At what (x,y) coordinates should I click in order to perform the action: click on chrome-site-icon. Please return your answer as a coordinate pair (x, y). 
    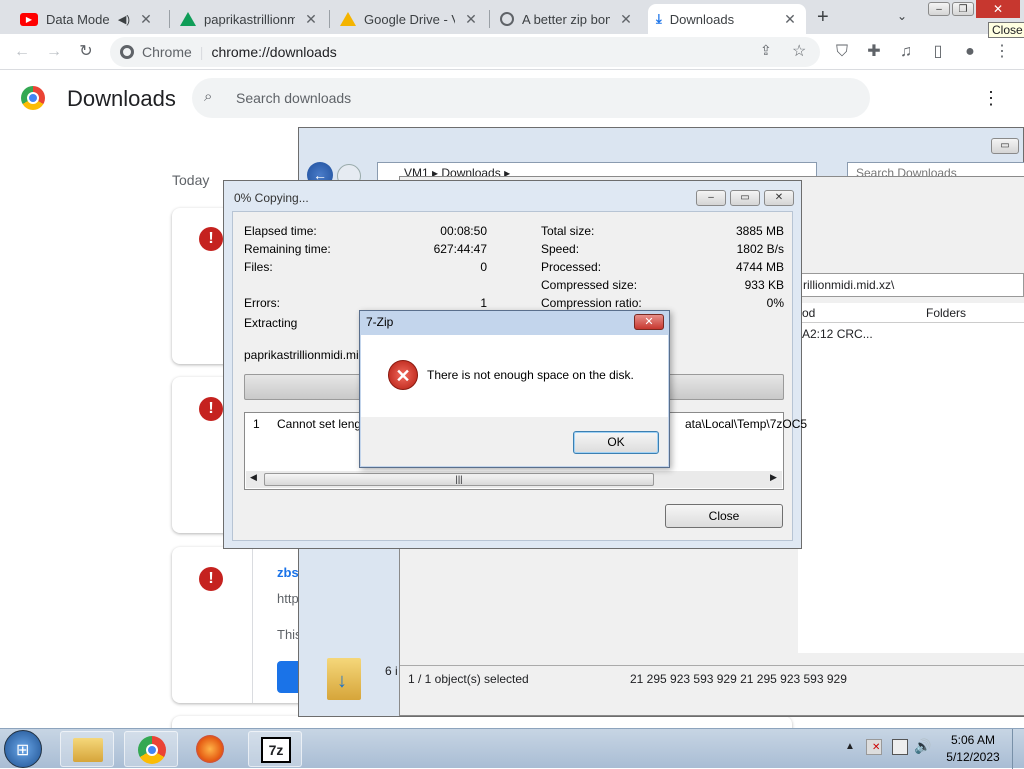
    Looking at the image, I should click on (127, 52).